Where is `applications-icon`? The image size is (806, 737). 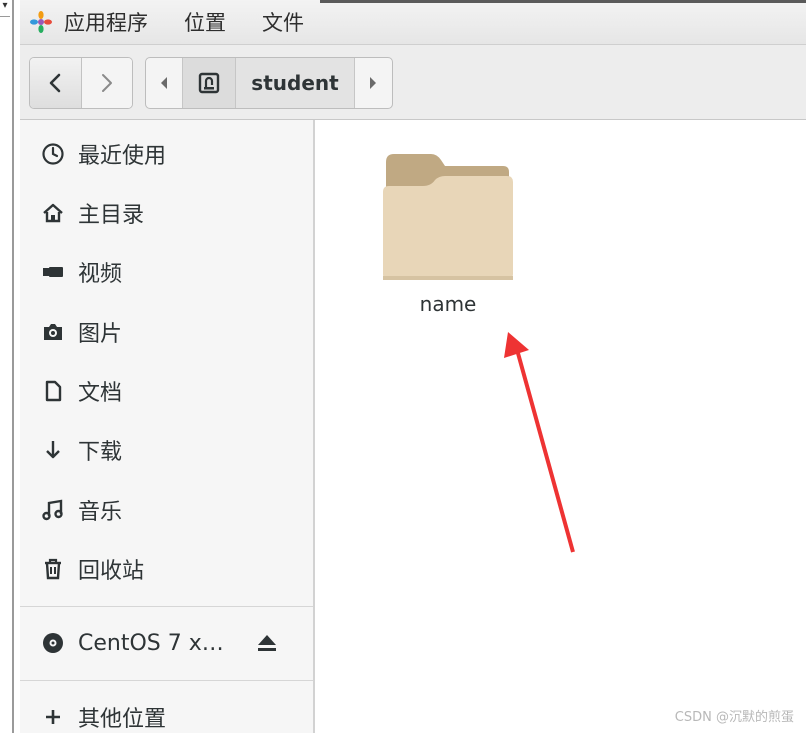 applications-icon is located at coordinates (41, 22).